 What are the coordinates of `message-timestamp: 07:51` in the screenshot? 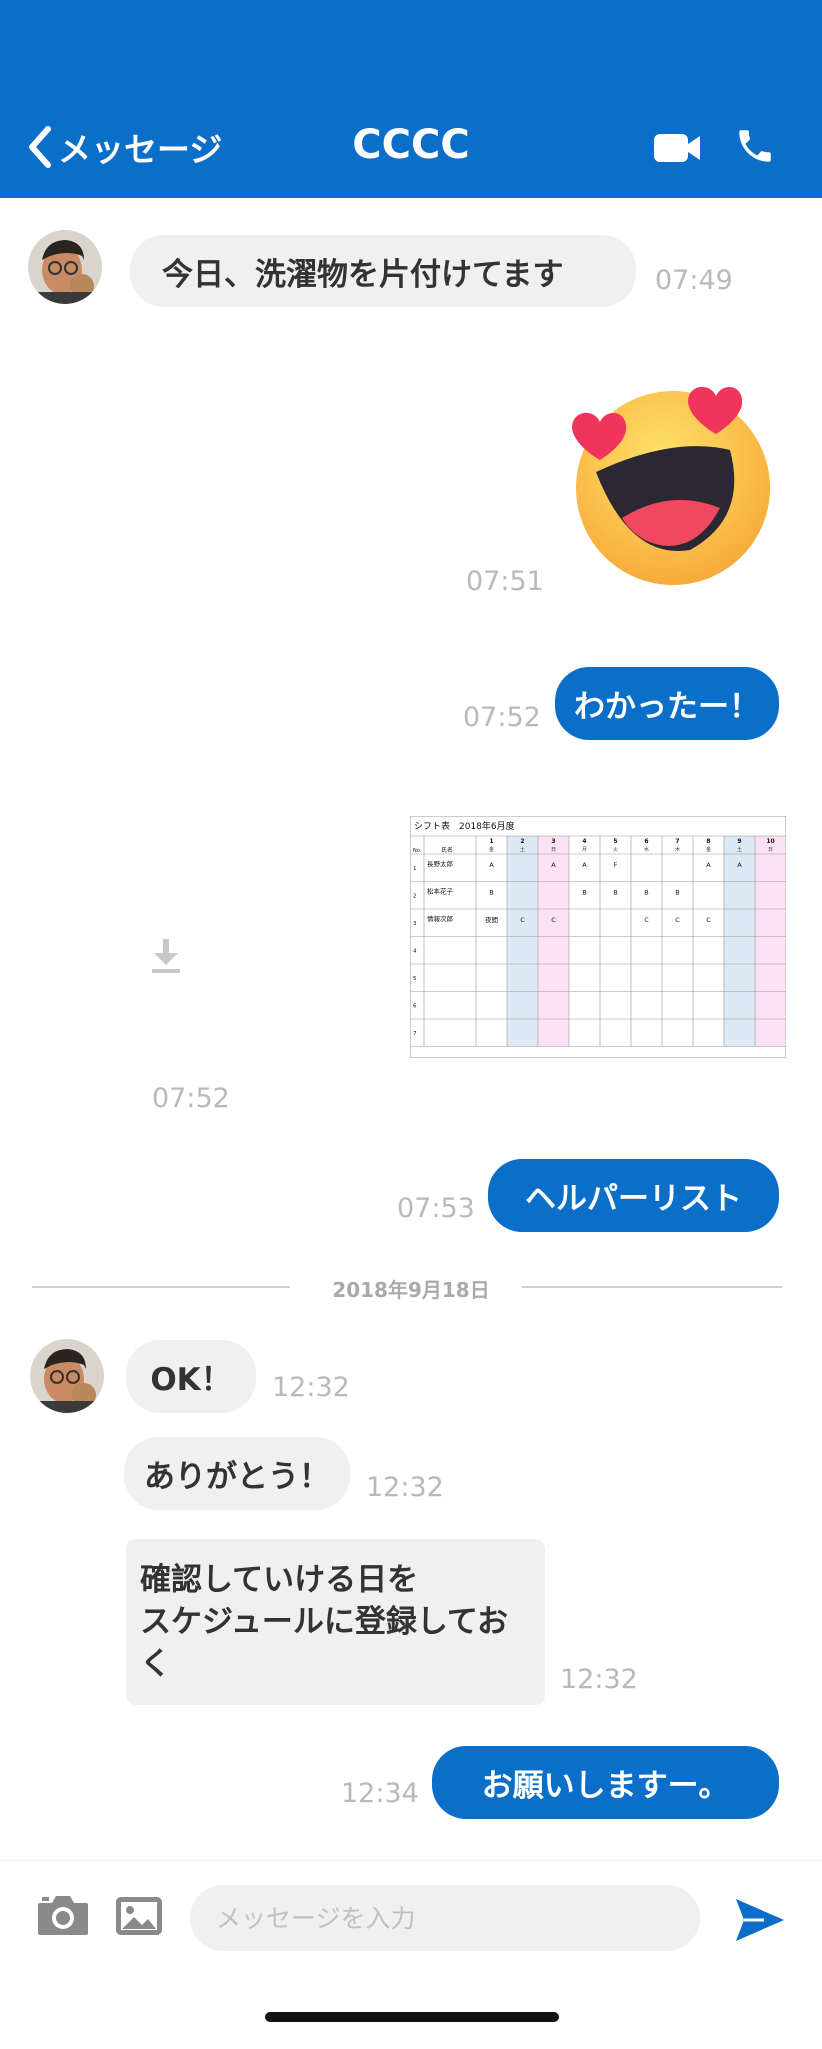 It's located at (505, 581).